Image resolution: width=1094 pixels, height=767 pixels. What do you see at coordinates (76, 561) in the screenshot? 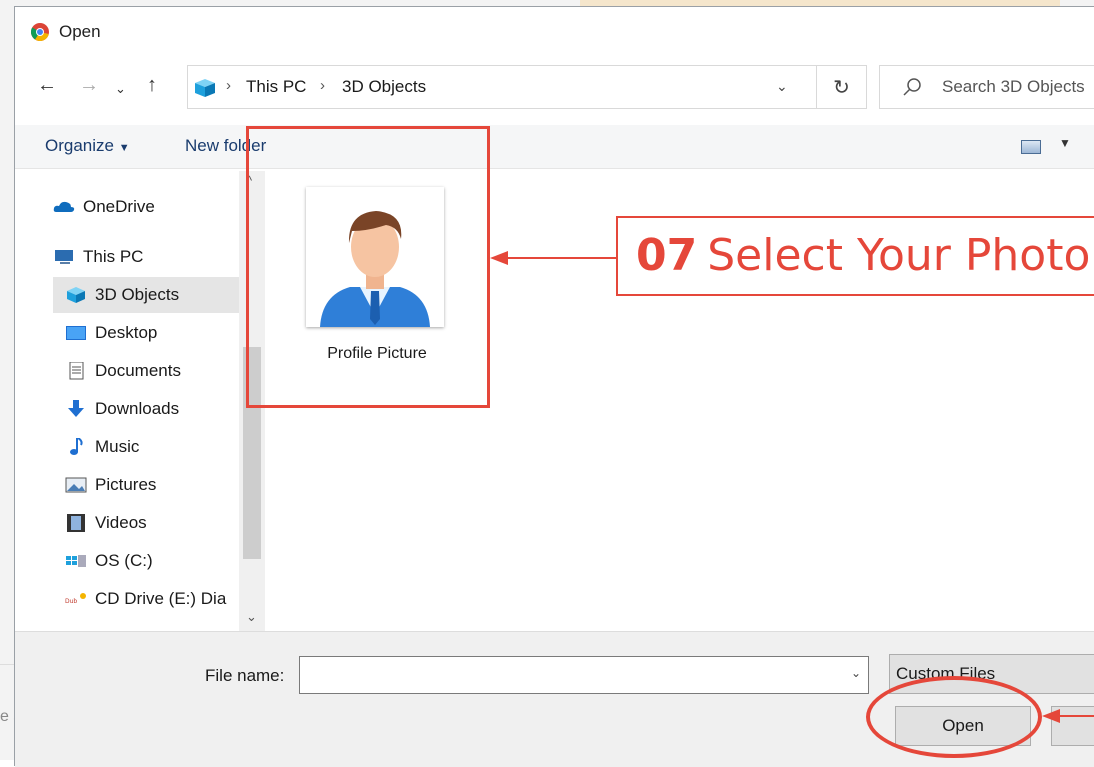
I see `windows-drive-icon` at bounding box center [76, 561].